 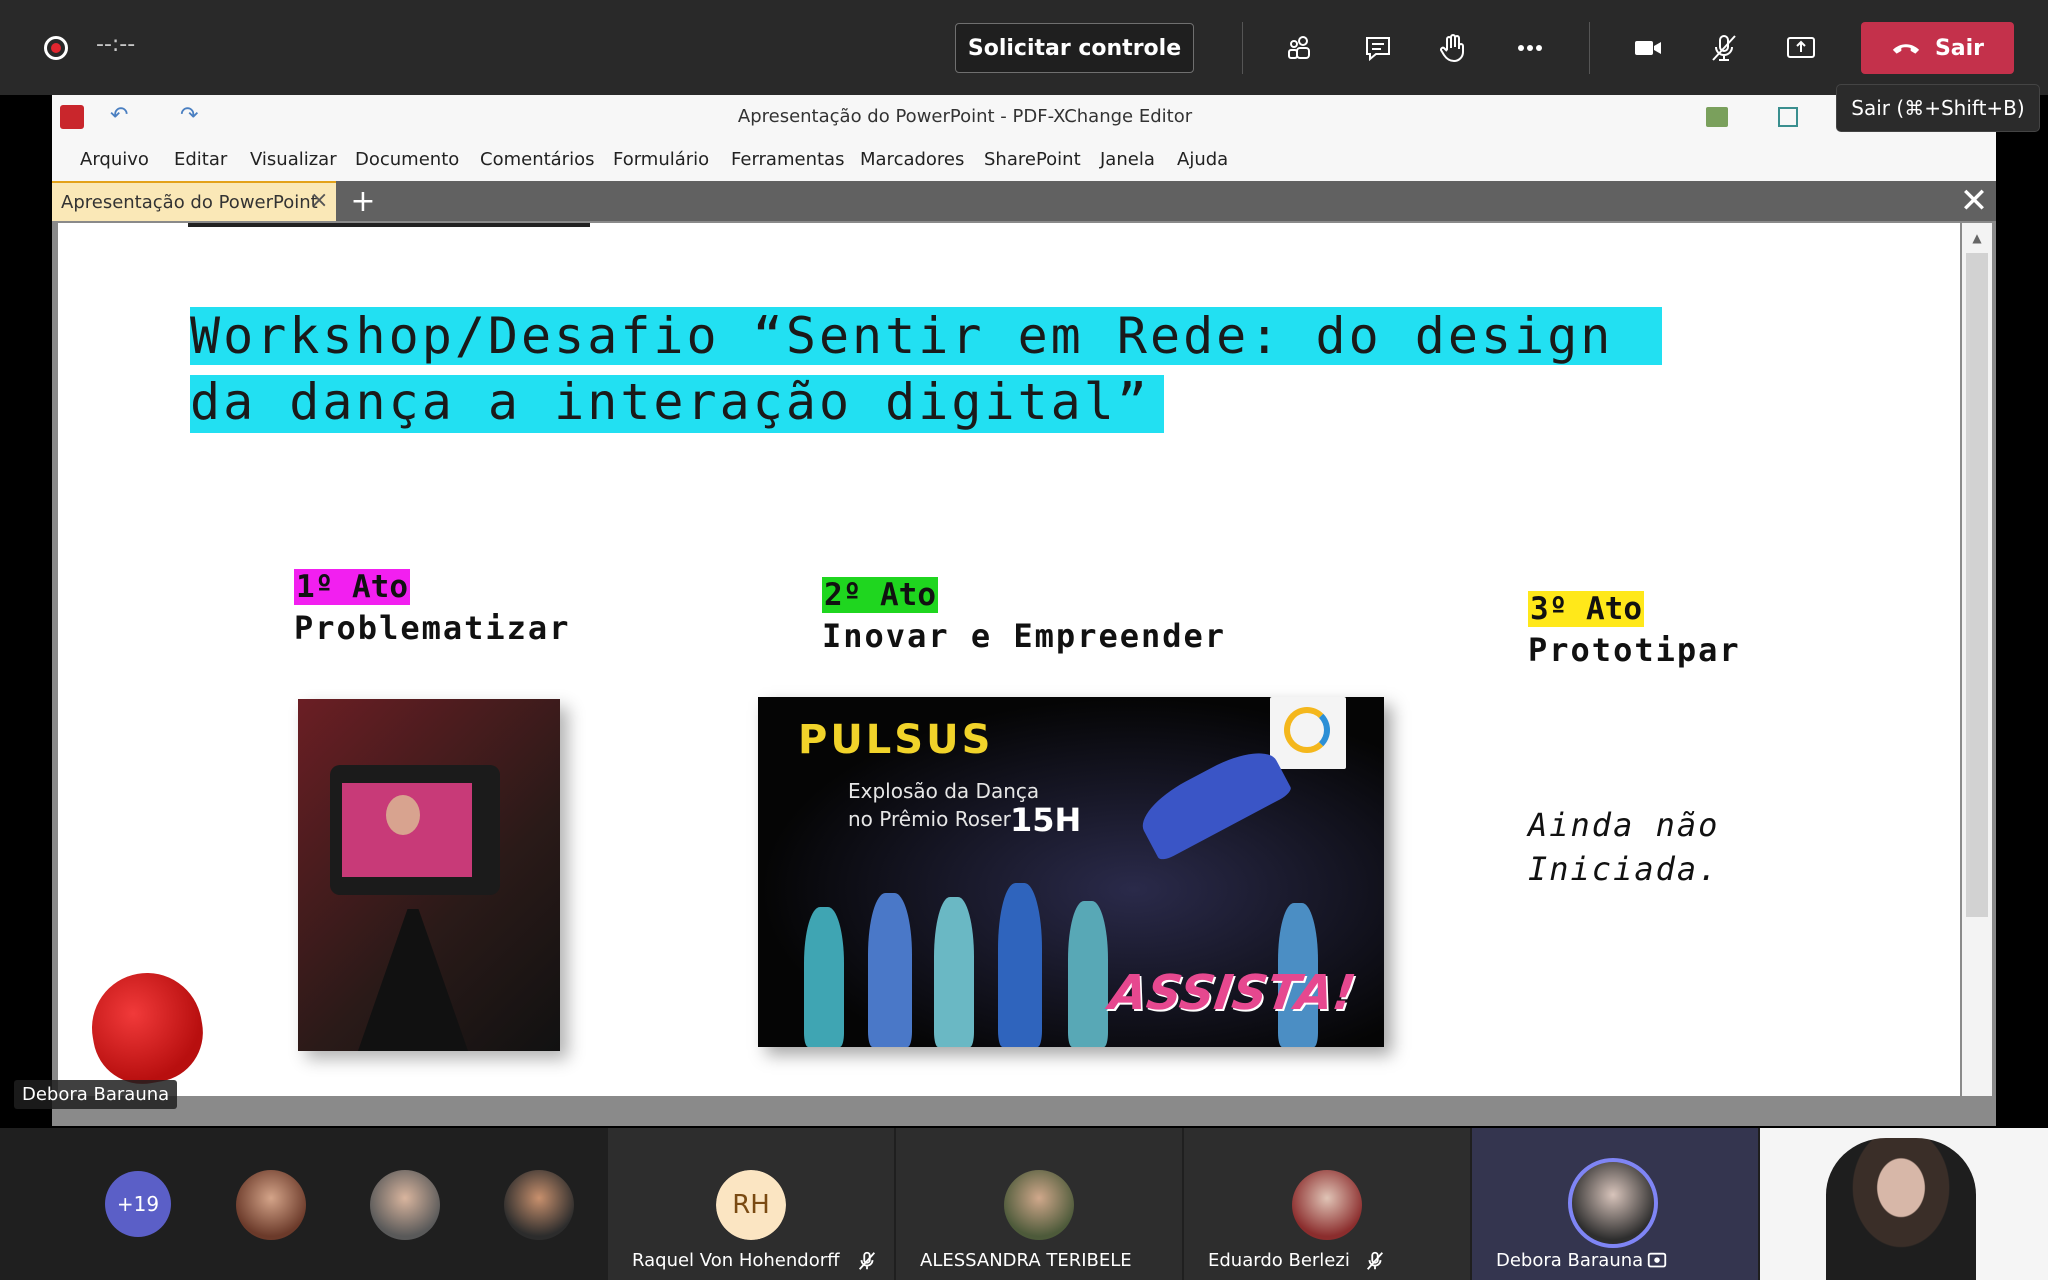 What do you see at coordinates (661, 159) in the screenshot?
I see `menu-formulario: Formulário` at bounding box center [661, 159].